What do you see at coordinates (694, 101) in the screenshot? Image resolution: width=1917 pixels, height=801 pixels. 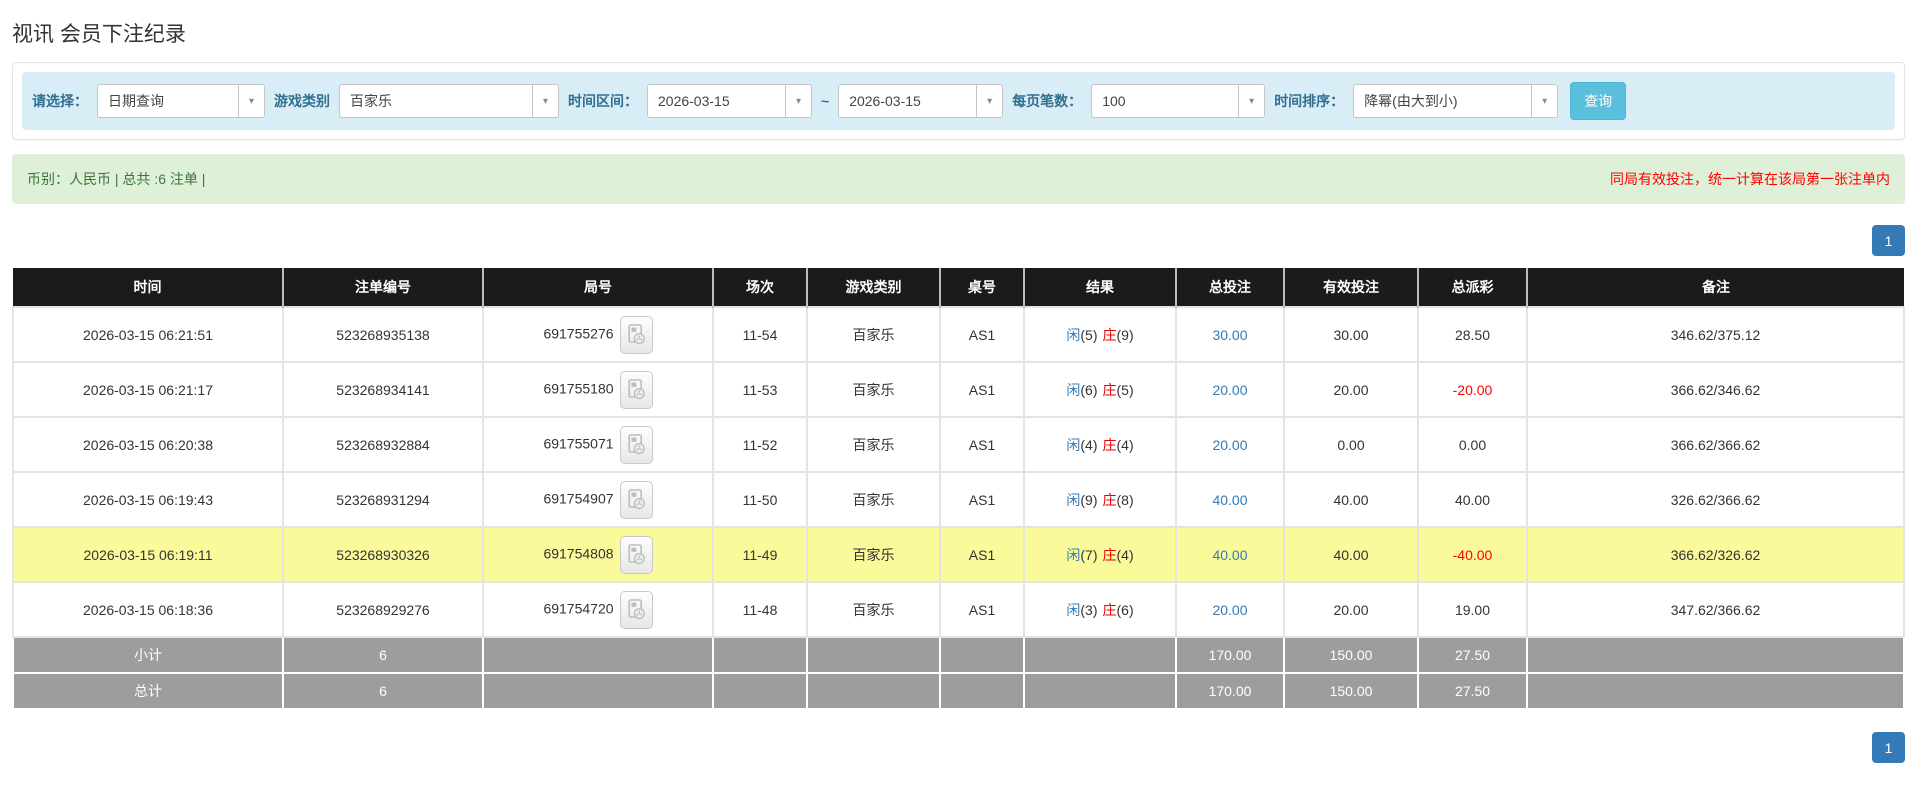 I see `date-from-value: 2026-03-15` at bounding box center [694, 101].